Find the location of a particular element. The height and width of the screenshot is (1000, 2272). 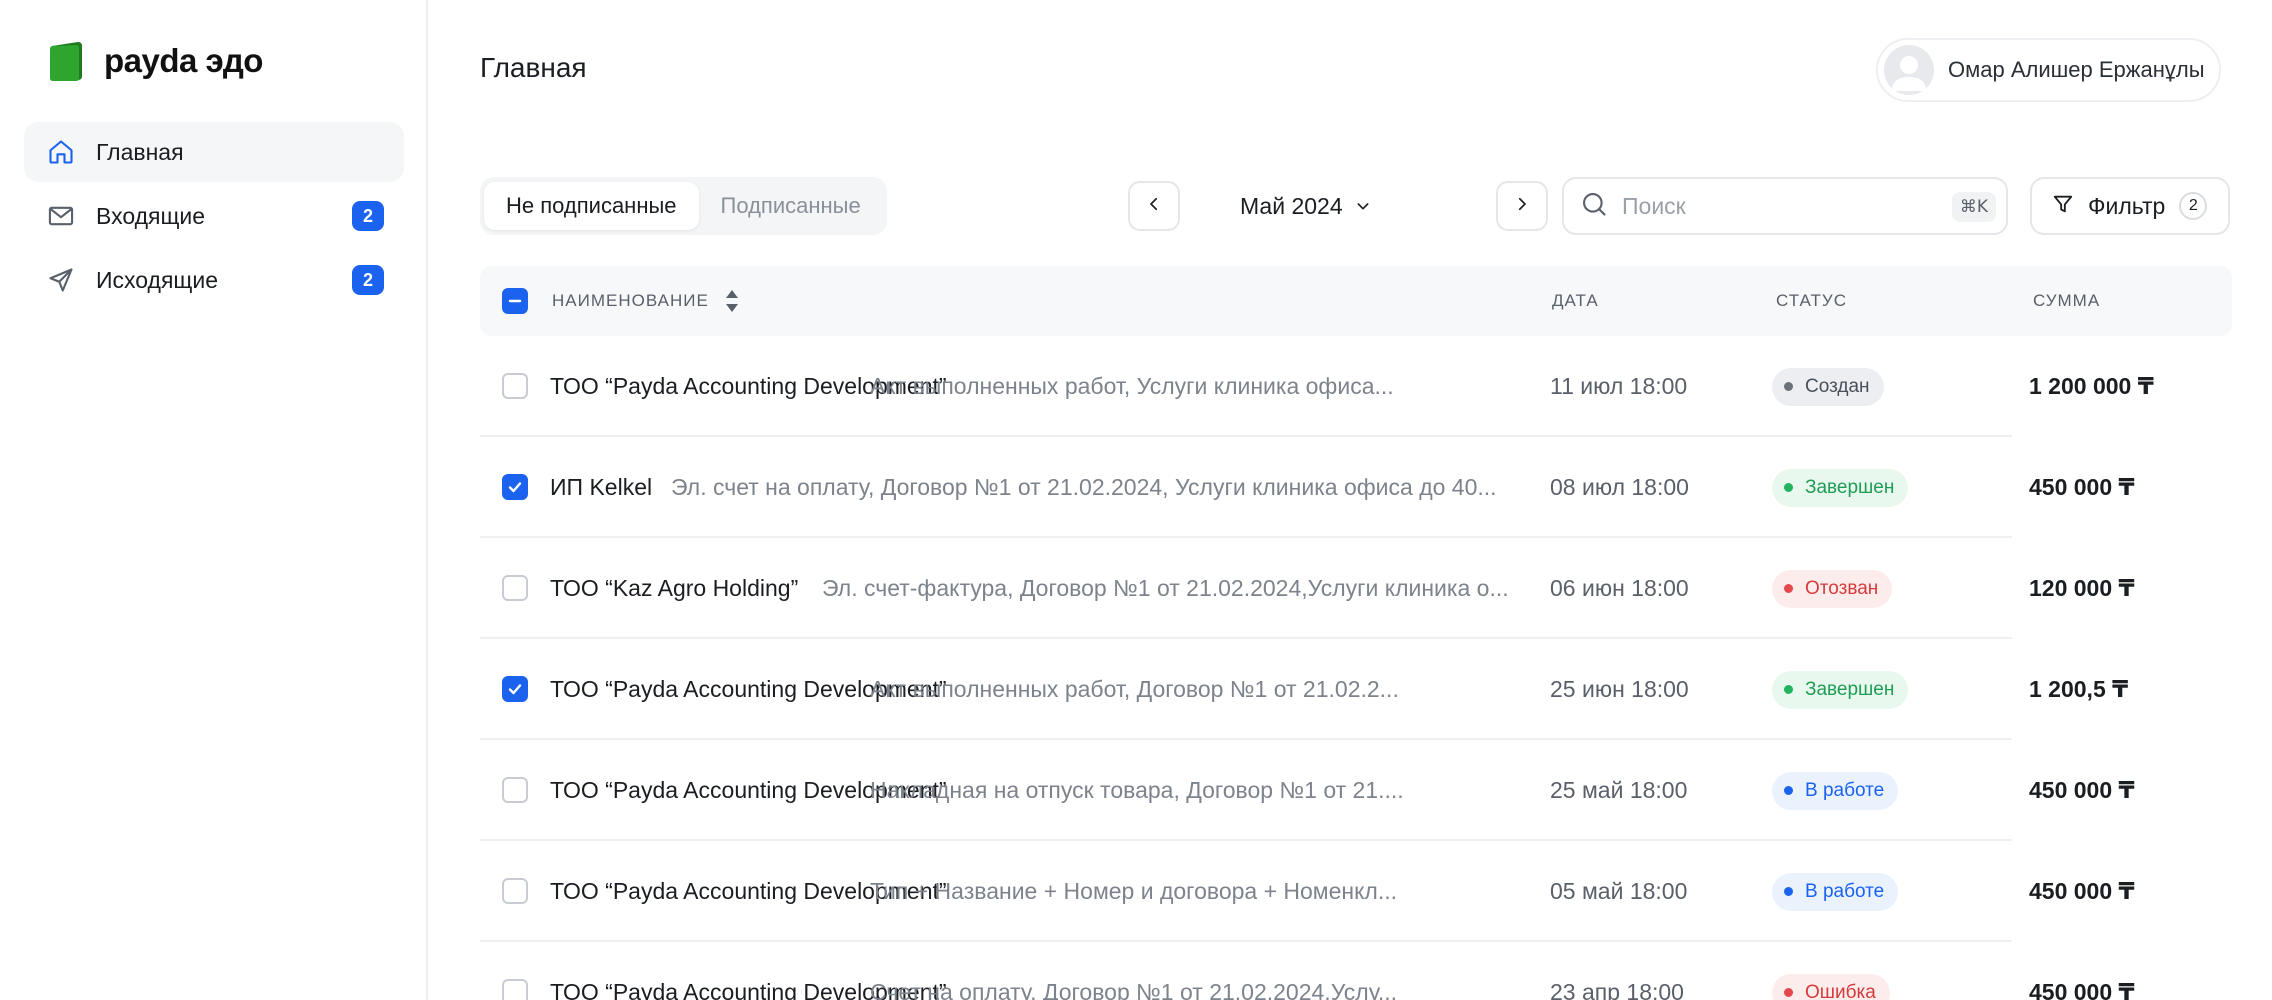

search-shortcut-hint: ⌘K is located at coordinates (1973, 207).